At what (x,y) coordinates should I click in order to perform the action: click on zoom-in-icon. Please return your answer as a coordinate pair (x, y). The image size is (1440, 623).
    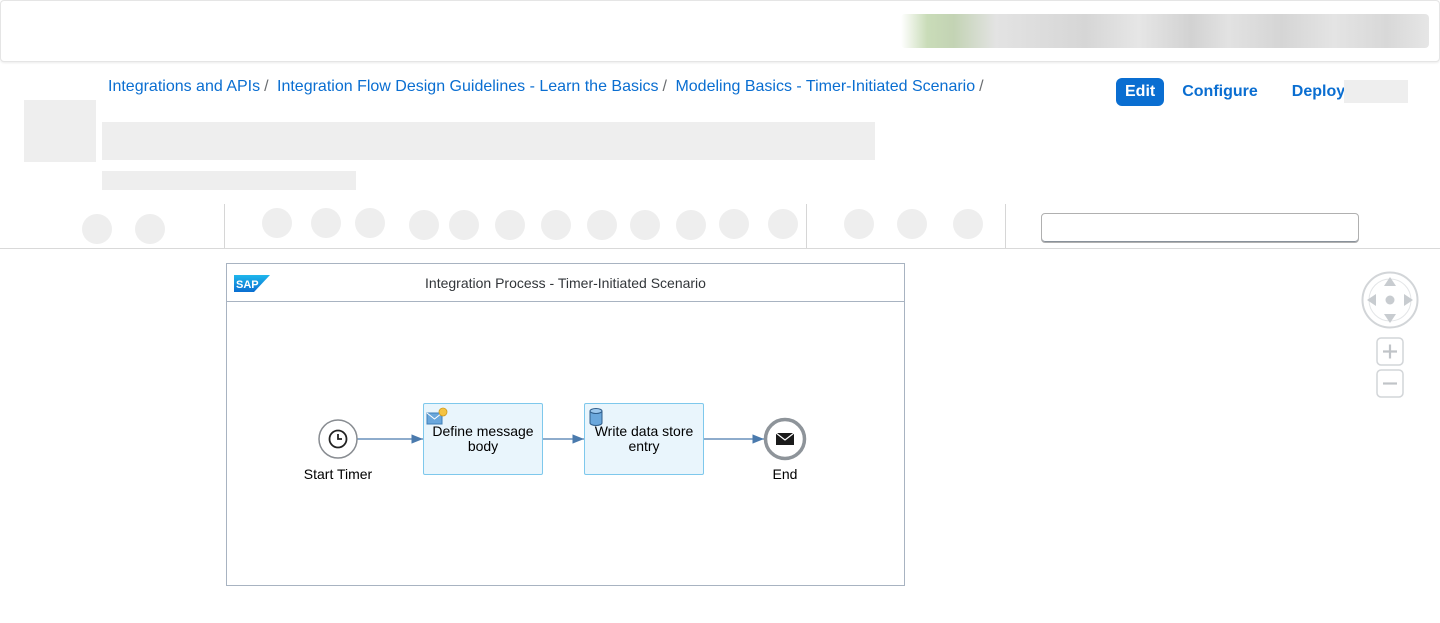
    Looking at the image, I should click on (1390, 351).